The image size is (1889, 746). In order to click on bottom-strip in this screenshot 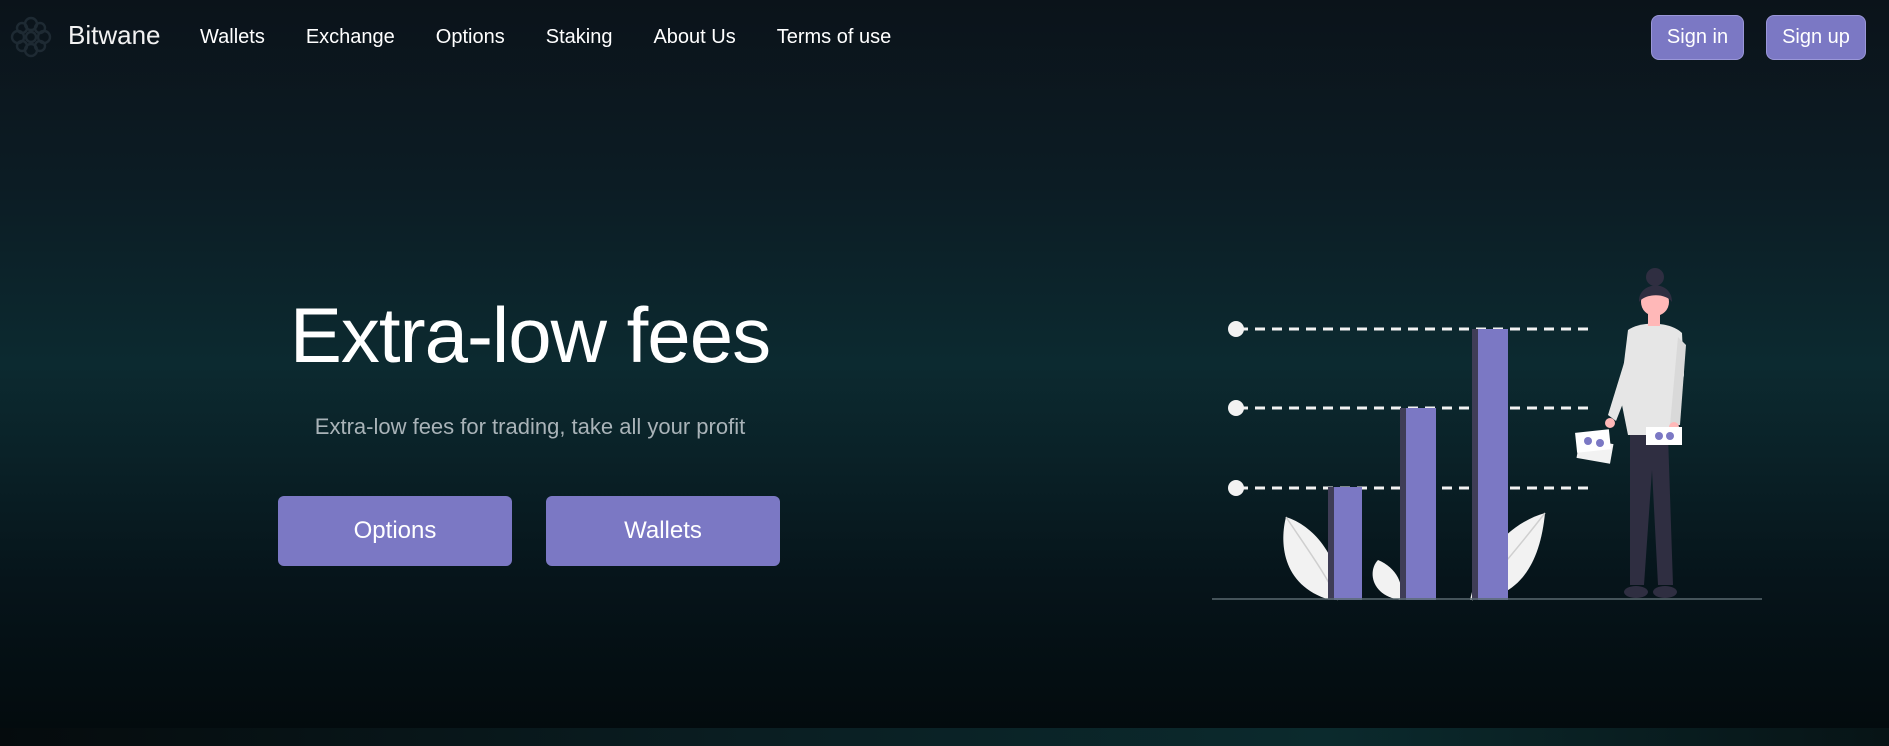, I will do `click(944, 737)`.